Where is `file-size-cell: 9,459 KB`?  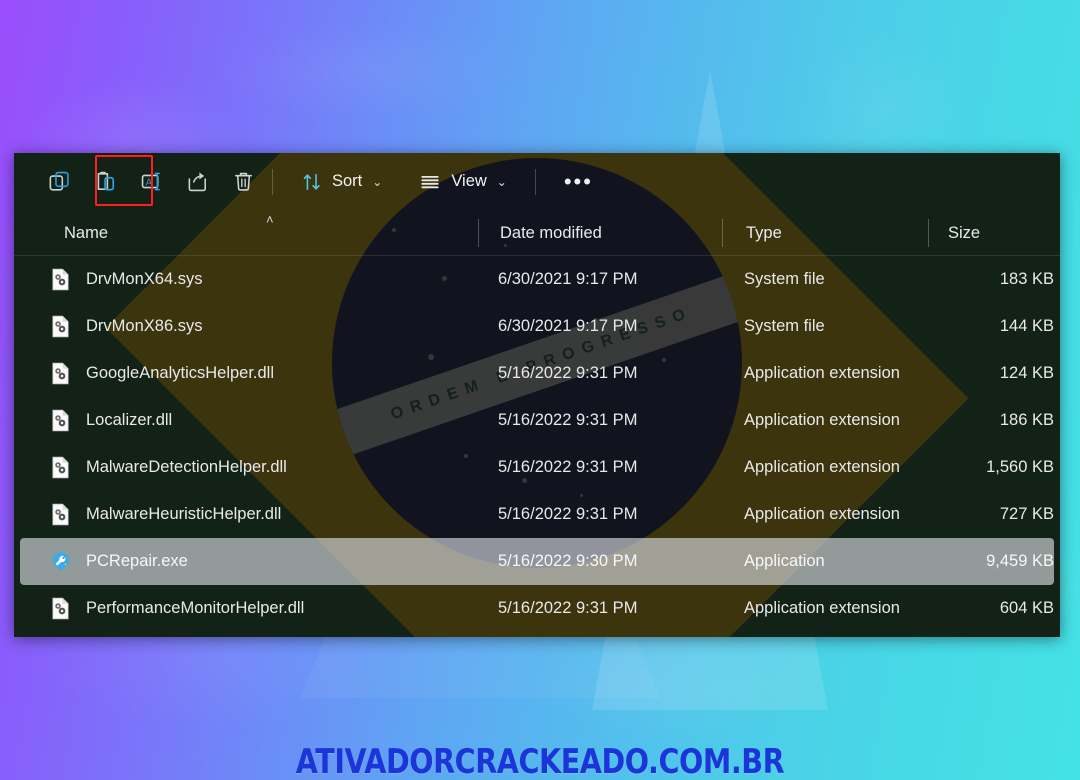 file-size-cell: 9,459 KB is located at coordinates (1020, 561).